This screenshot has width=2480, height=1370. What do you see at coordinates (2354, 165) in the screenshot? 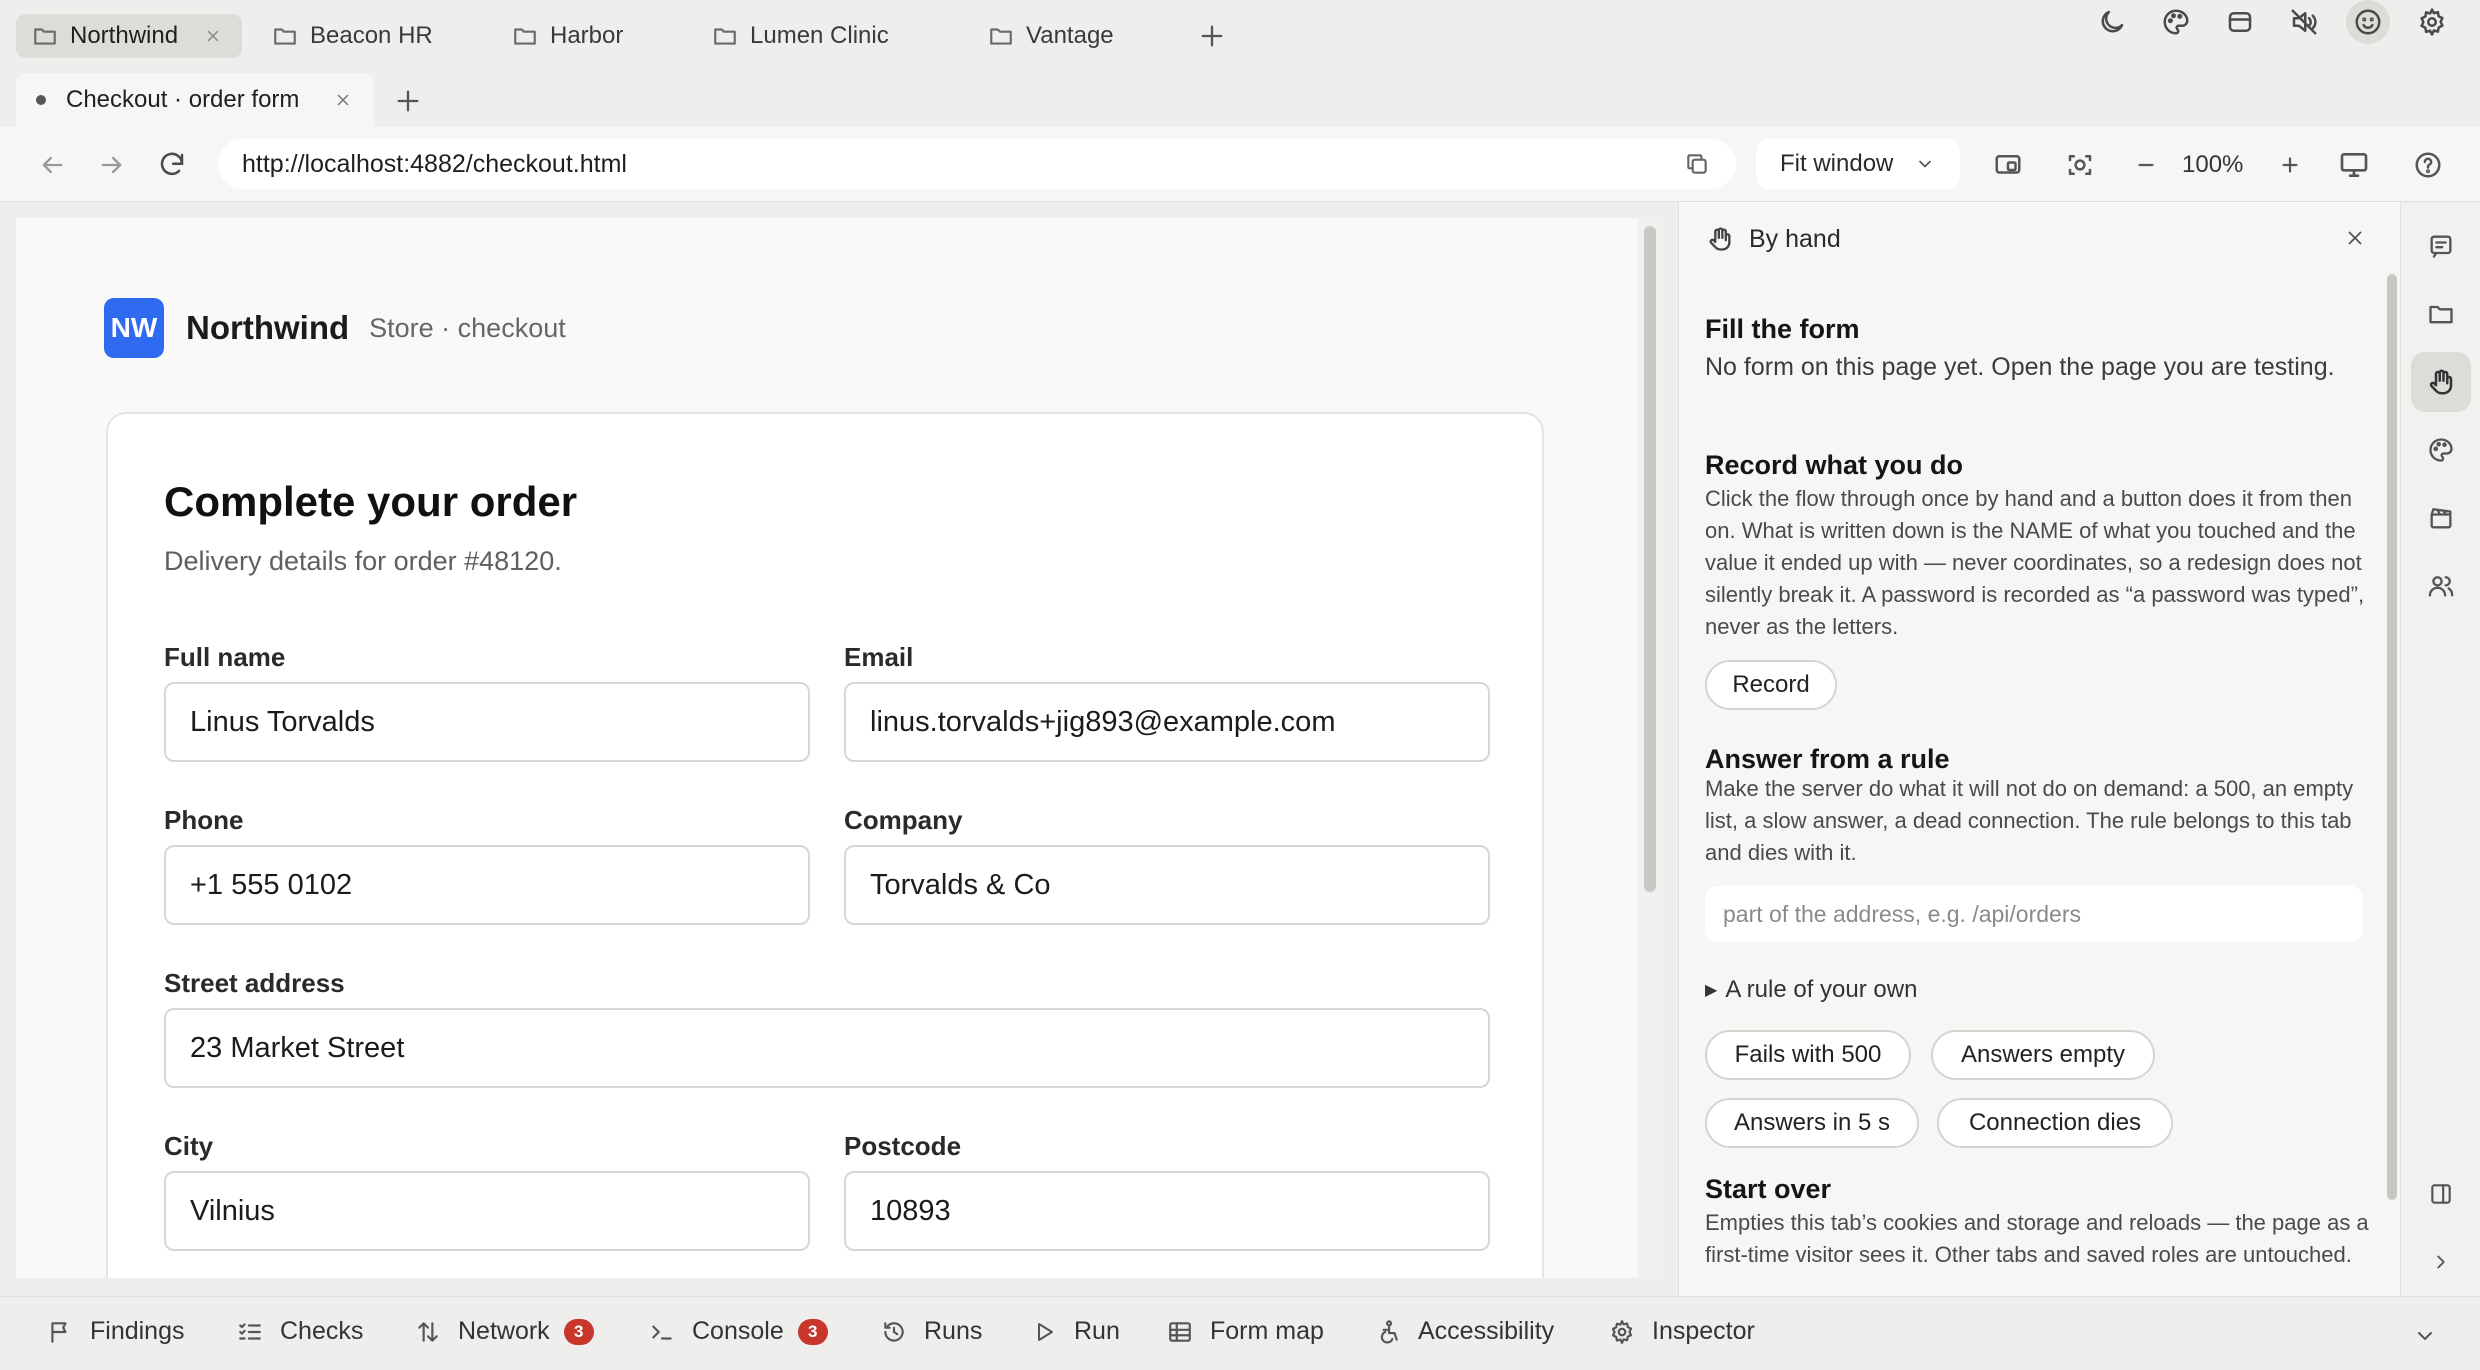
I see `desktop-view-icon` at bounding box center [2354, 165].